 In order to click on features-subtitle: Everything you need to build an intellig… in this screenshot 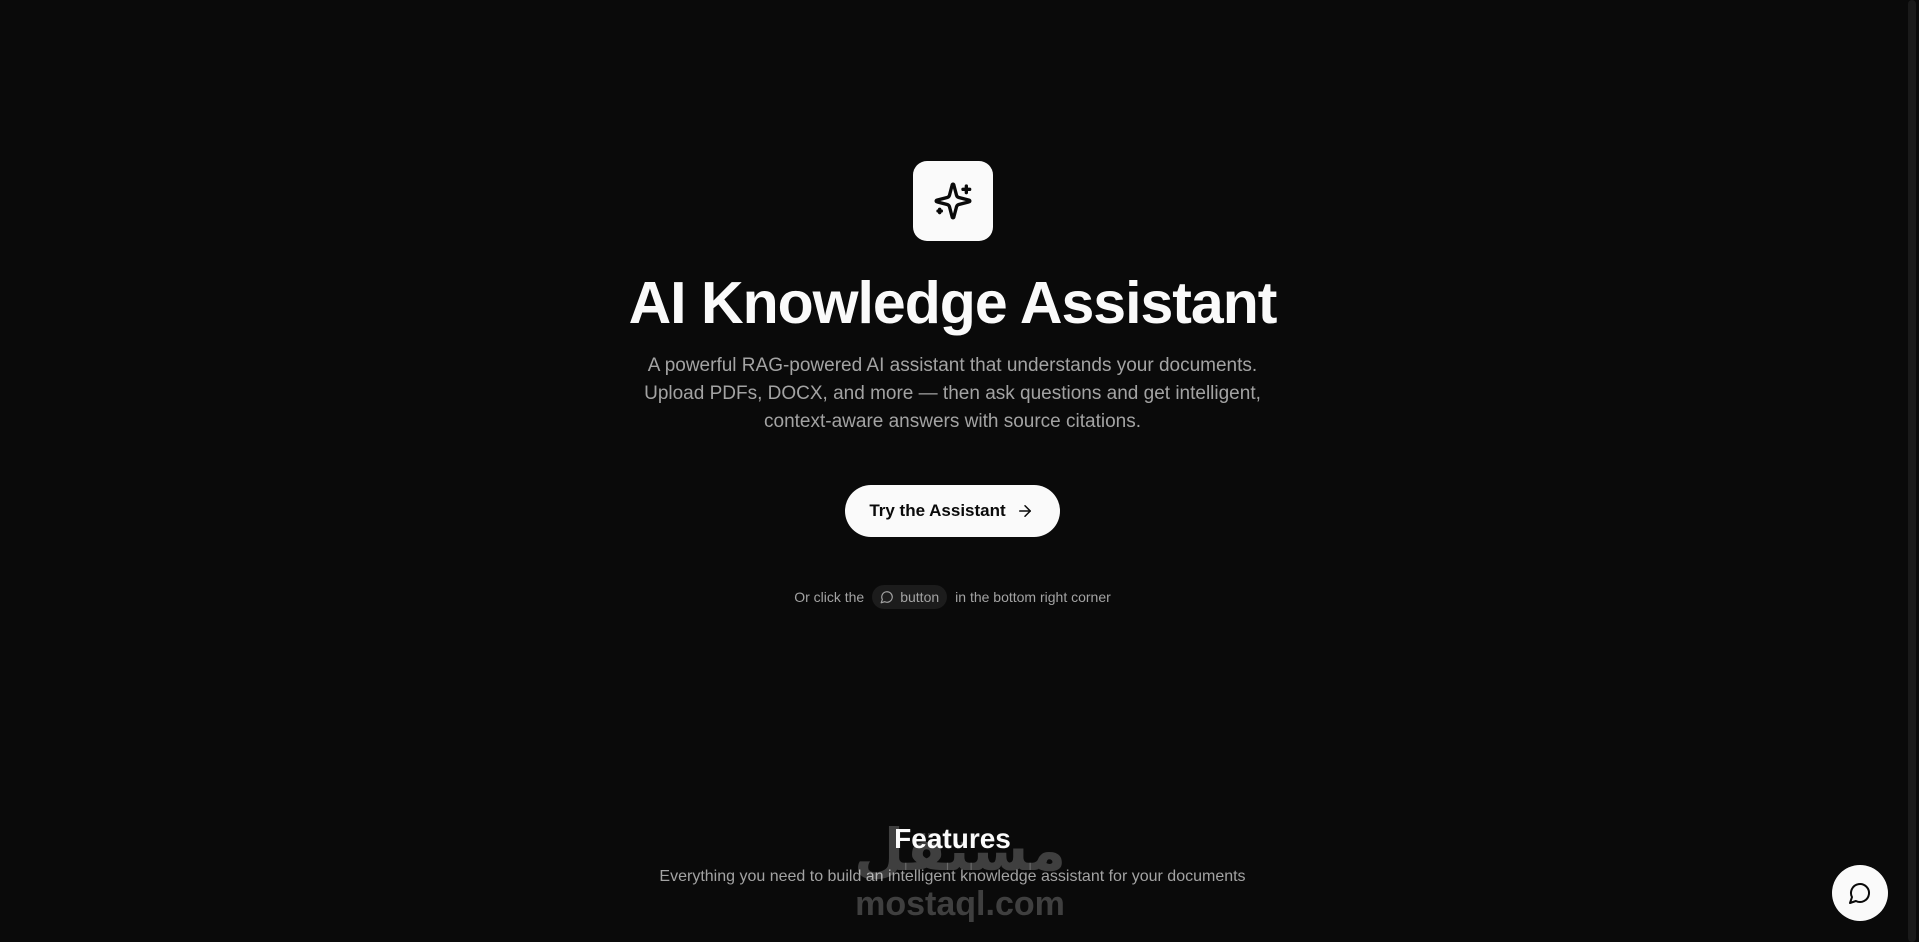, I will do `click(952, 876)`.